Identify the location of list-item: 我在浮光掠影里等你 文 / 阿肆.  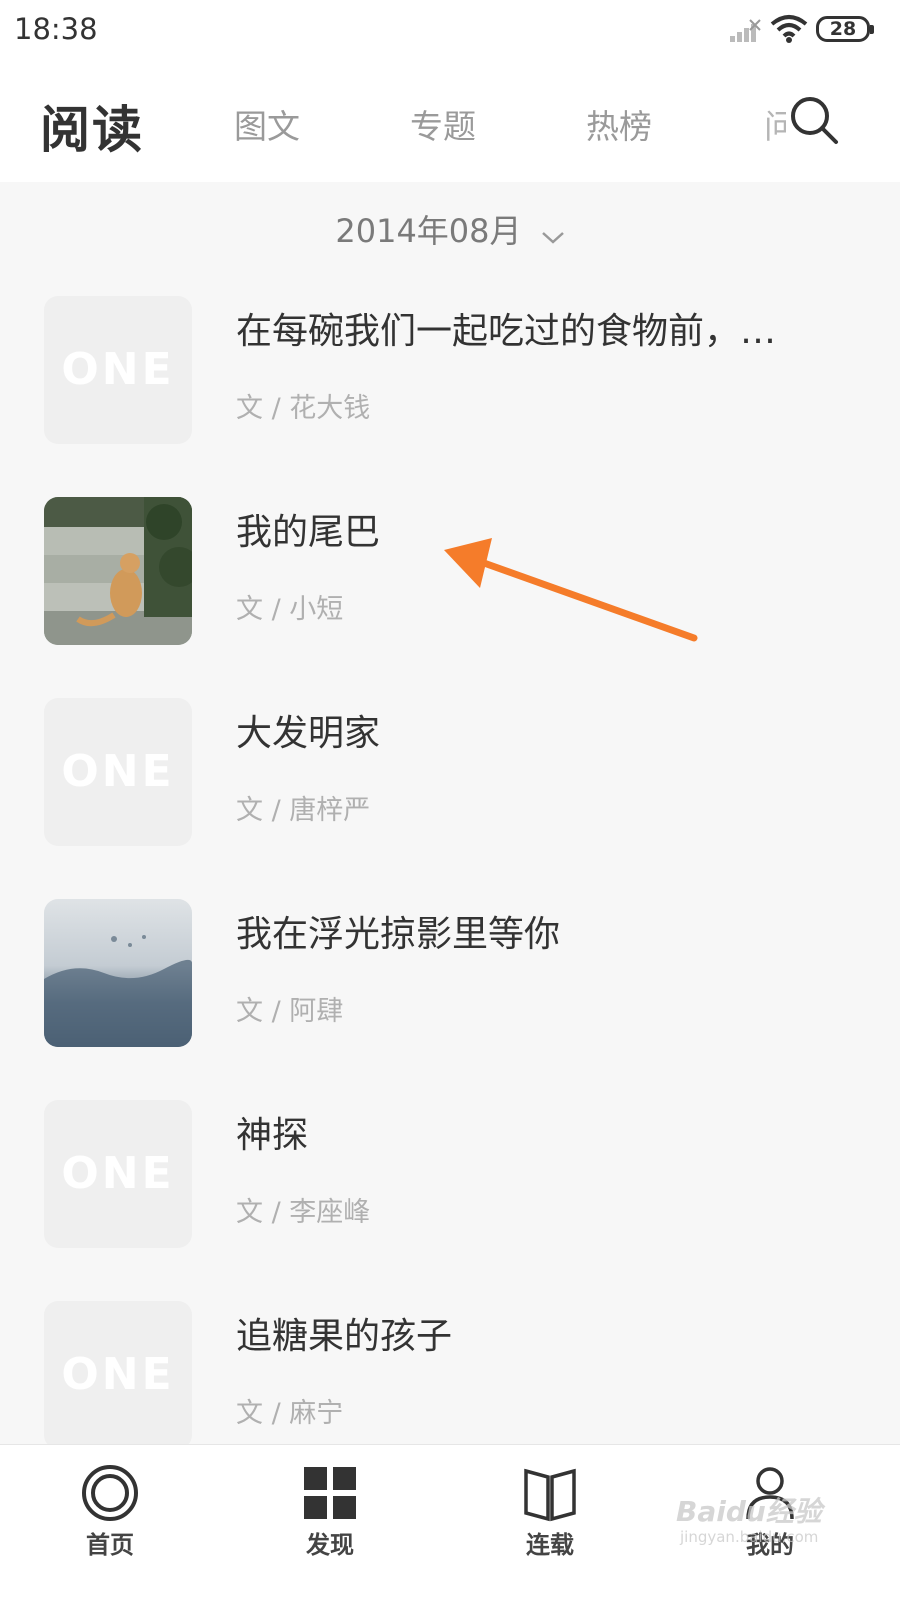
(450, 979).